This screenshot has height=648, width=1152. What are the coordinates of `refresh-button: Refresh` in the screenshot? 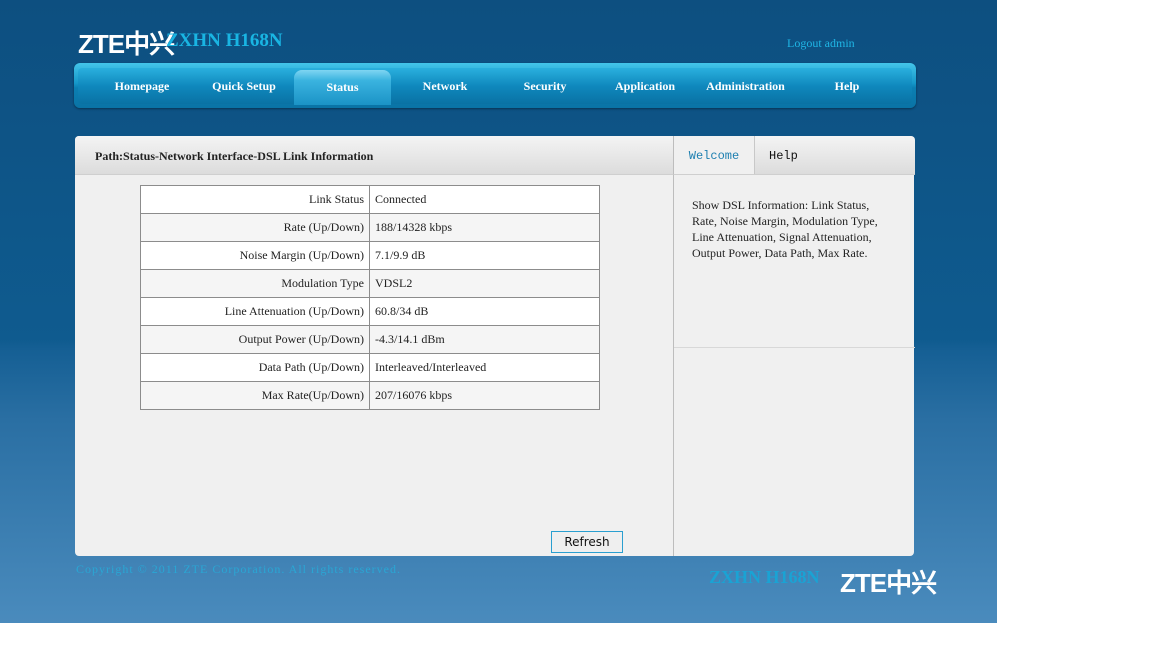 It's located at (587, 542).